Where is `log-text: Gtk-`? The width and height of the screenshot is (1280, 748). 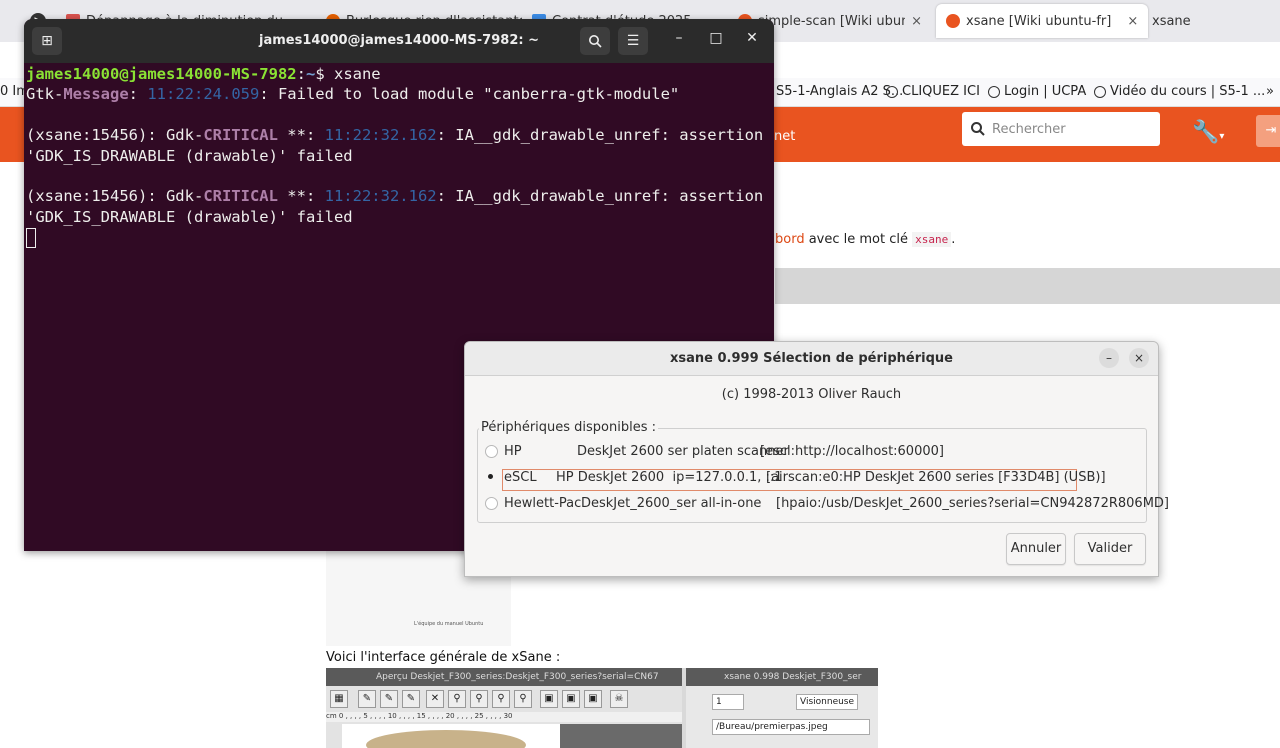
log-text: Gtk- is located at coordinates (45, 94).